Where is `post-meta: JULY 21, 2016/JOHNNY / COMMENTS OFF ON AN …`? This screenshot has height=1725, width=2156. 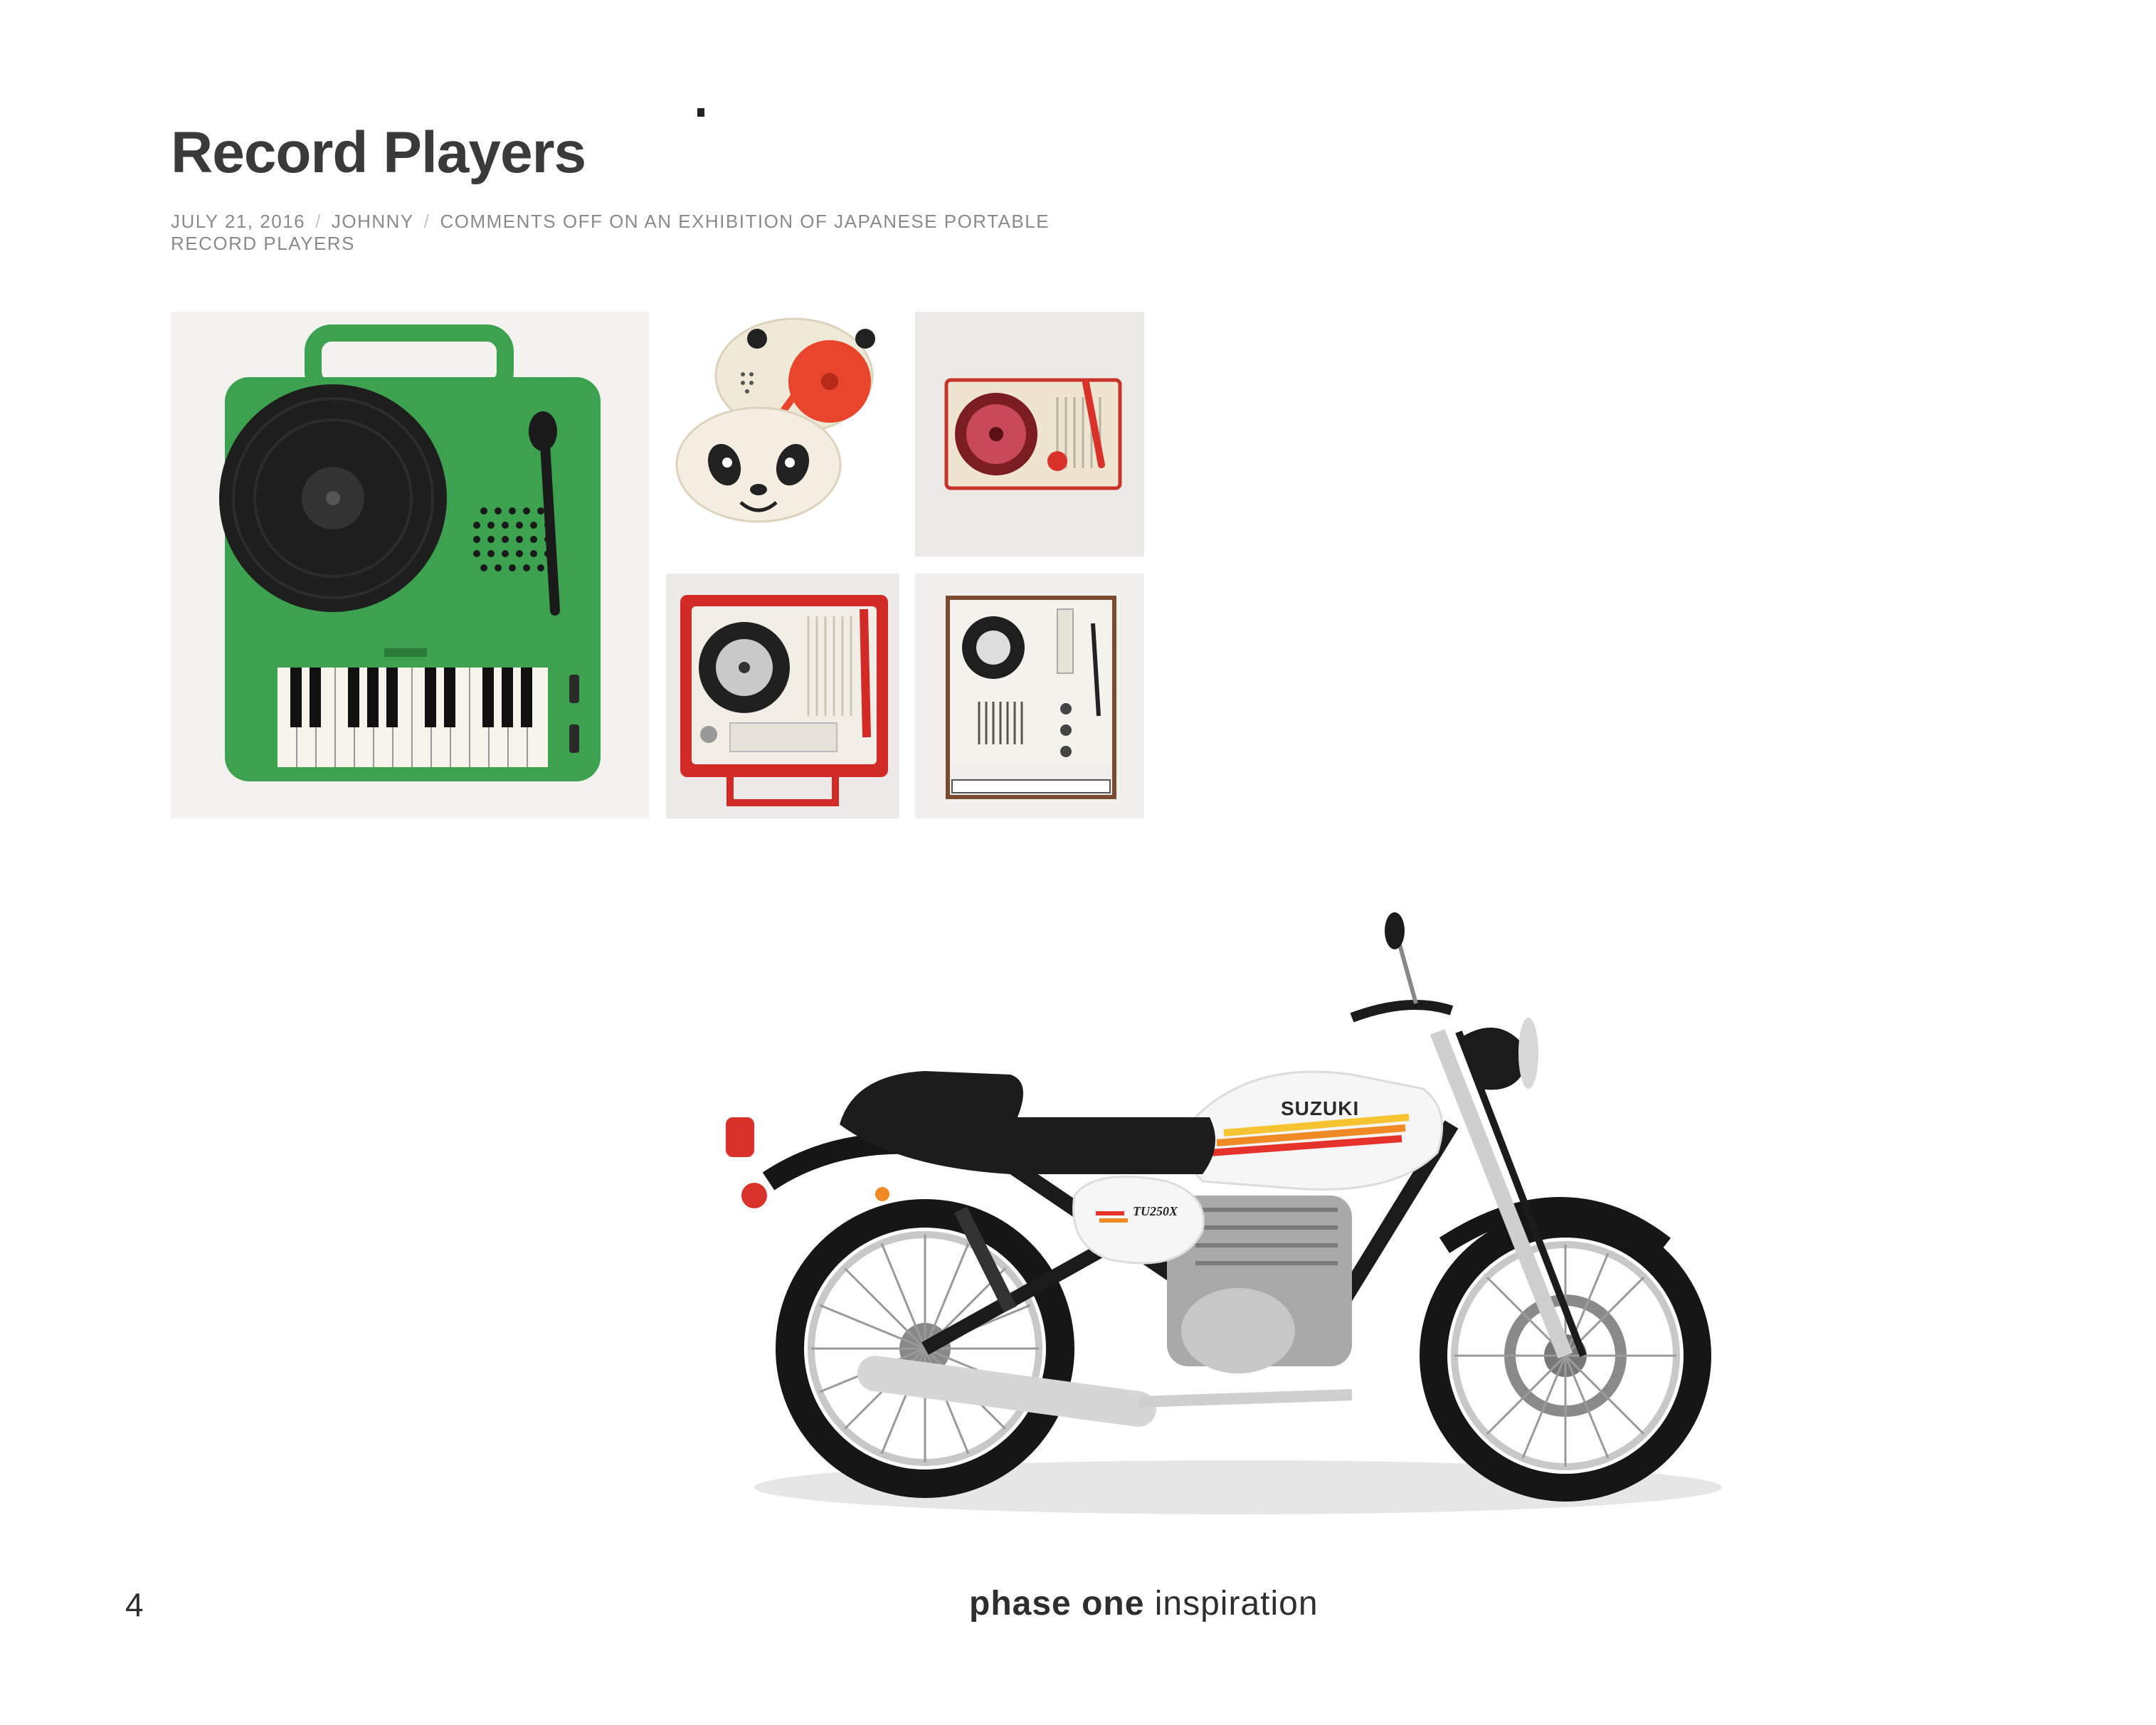 post-meta: JULY 21, 2016/JOHNNY / COMMENTS OFF ON AN … is located at coordinates (644, 233).